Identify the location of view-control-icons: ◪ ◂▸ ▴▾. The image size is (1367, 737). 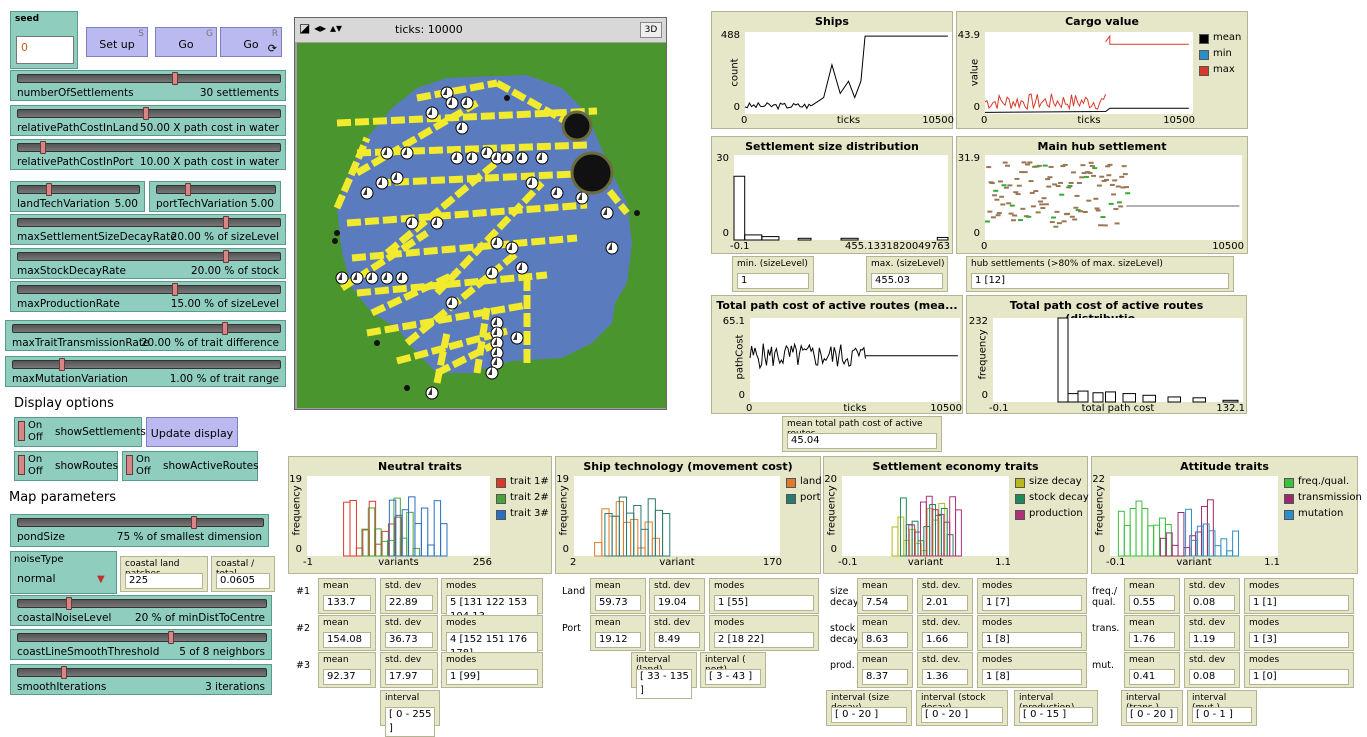
(320, 28).